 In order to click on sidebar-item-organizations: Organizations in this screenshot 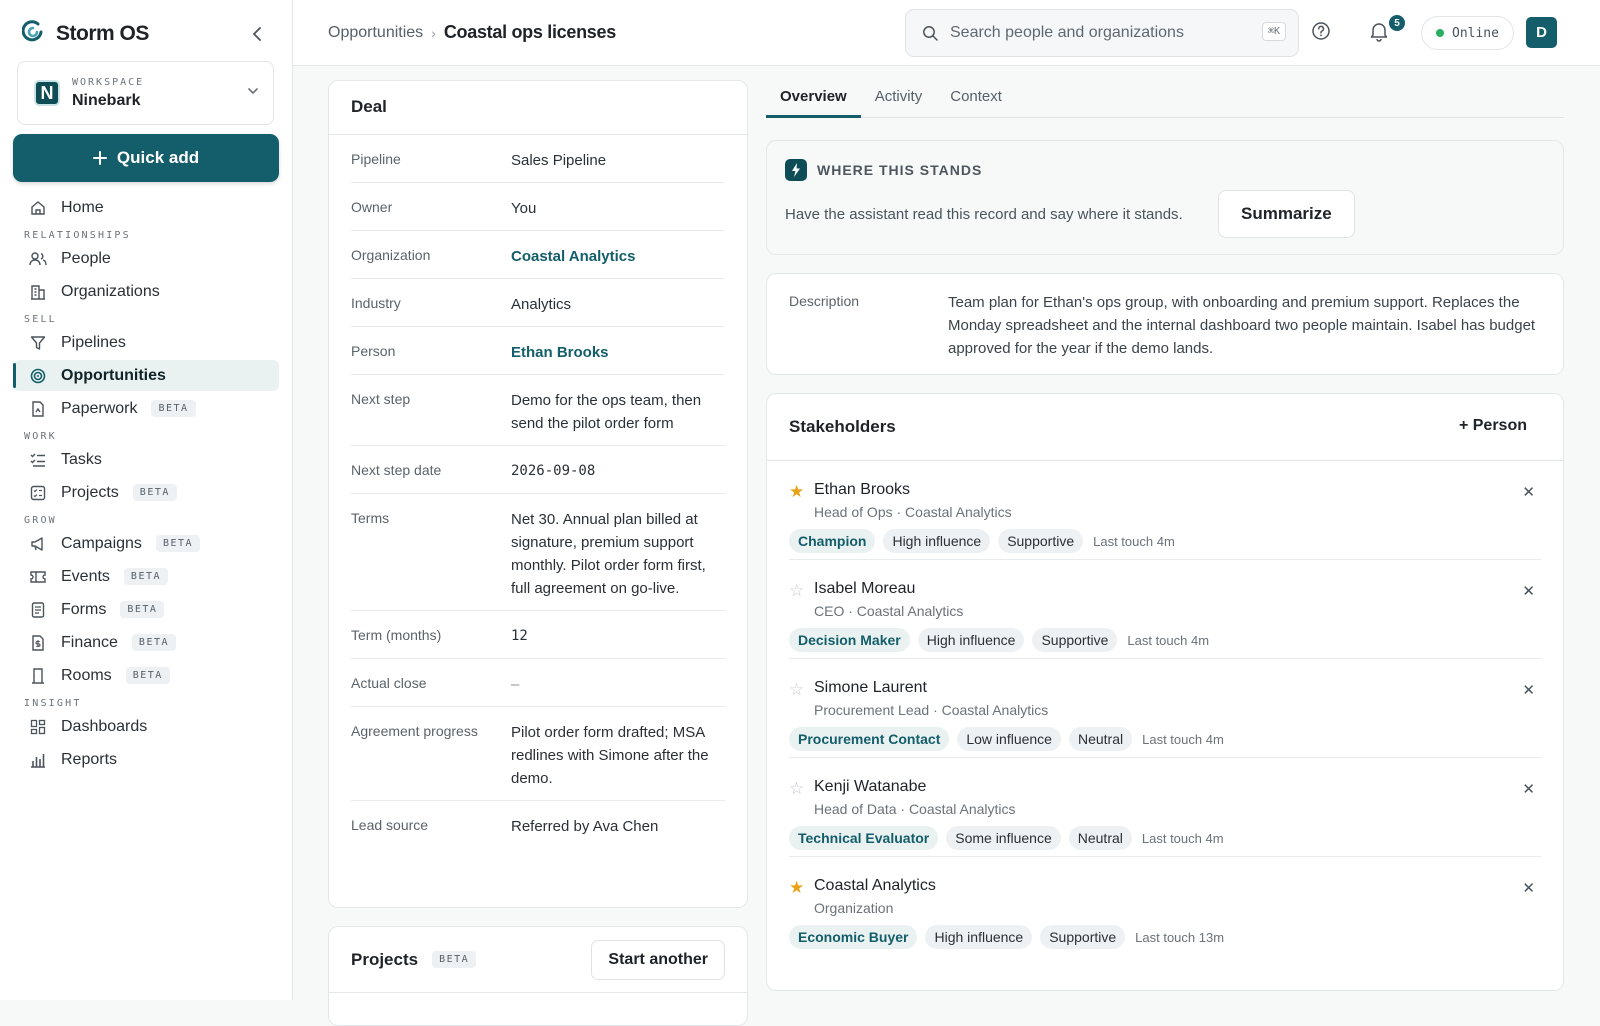, I will do `click(146, 291)`.